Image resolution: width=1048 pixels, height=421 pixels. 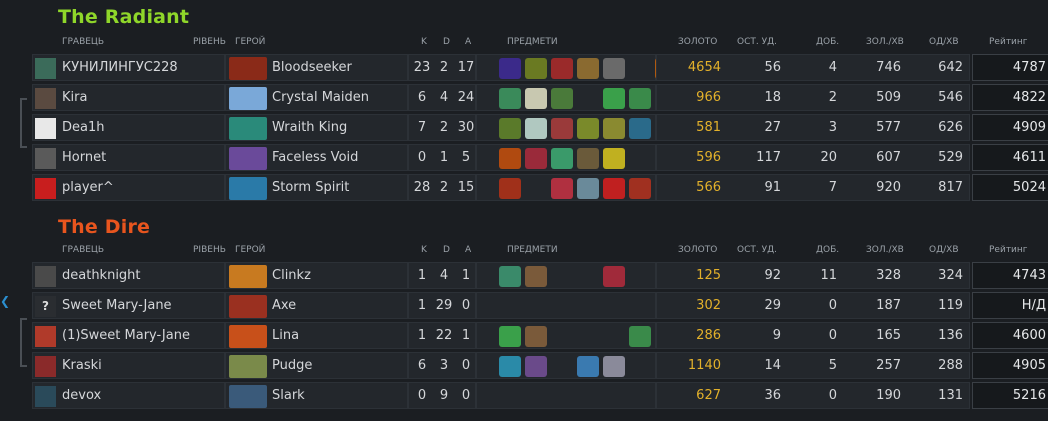 What do you see at coordinates (1010, 157) in the screenshot?
I see `player-rating: 4611` at bounding box center [1010, 157].